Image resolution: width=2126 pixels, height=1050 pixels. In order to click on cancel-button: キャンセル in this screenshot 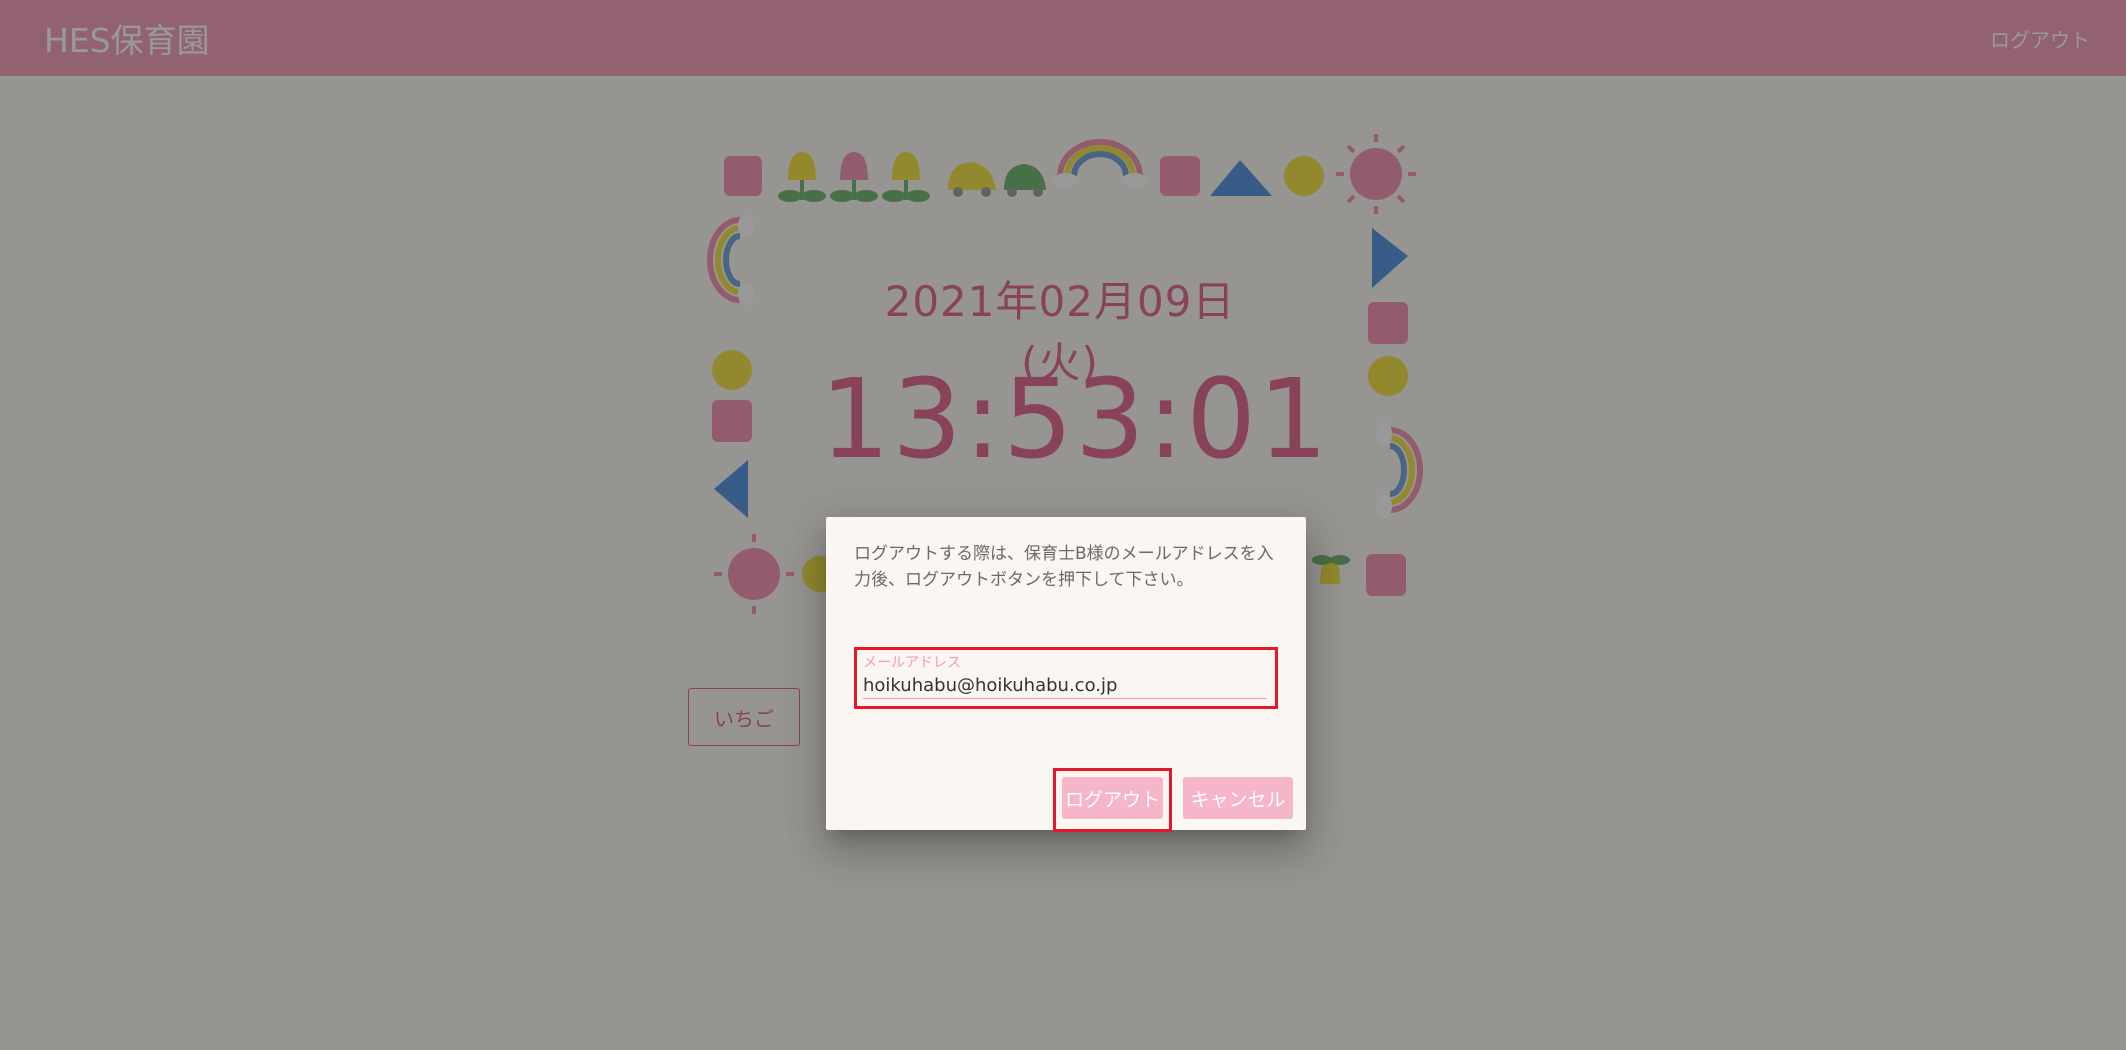, I will do `click(1238, 798)`.